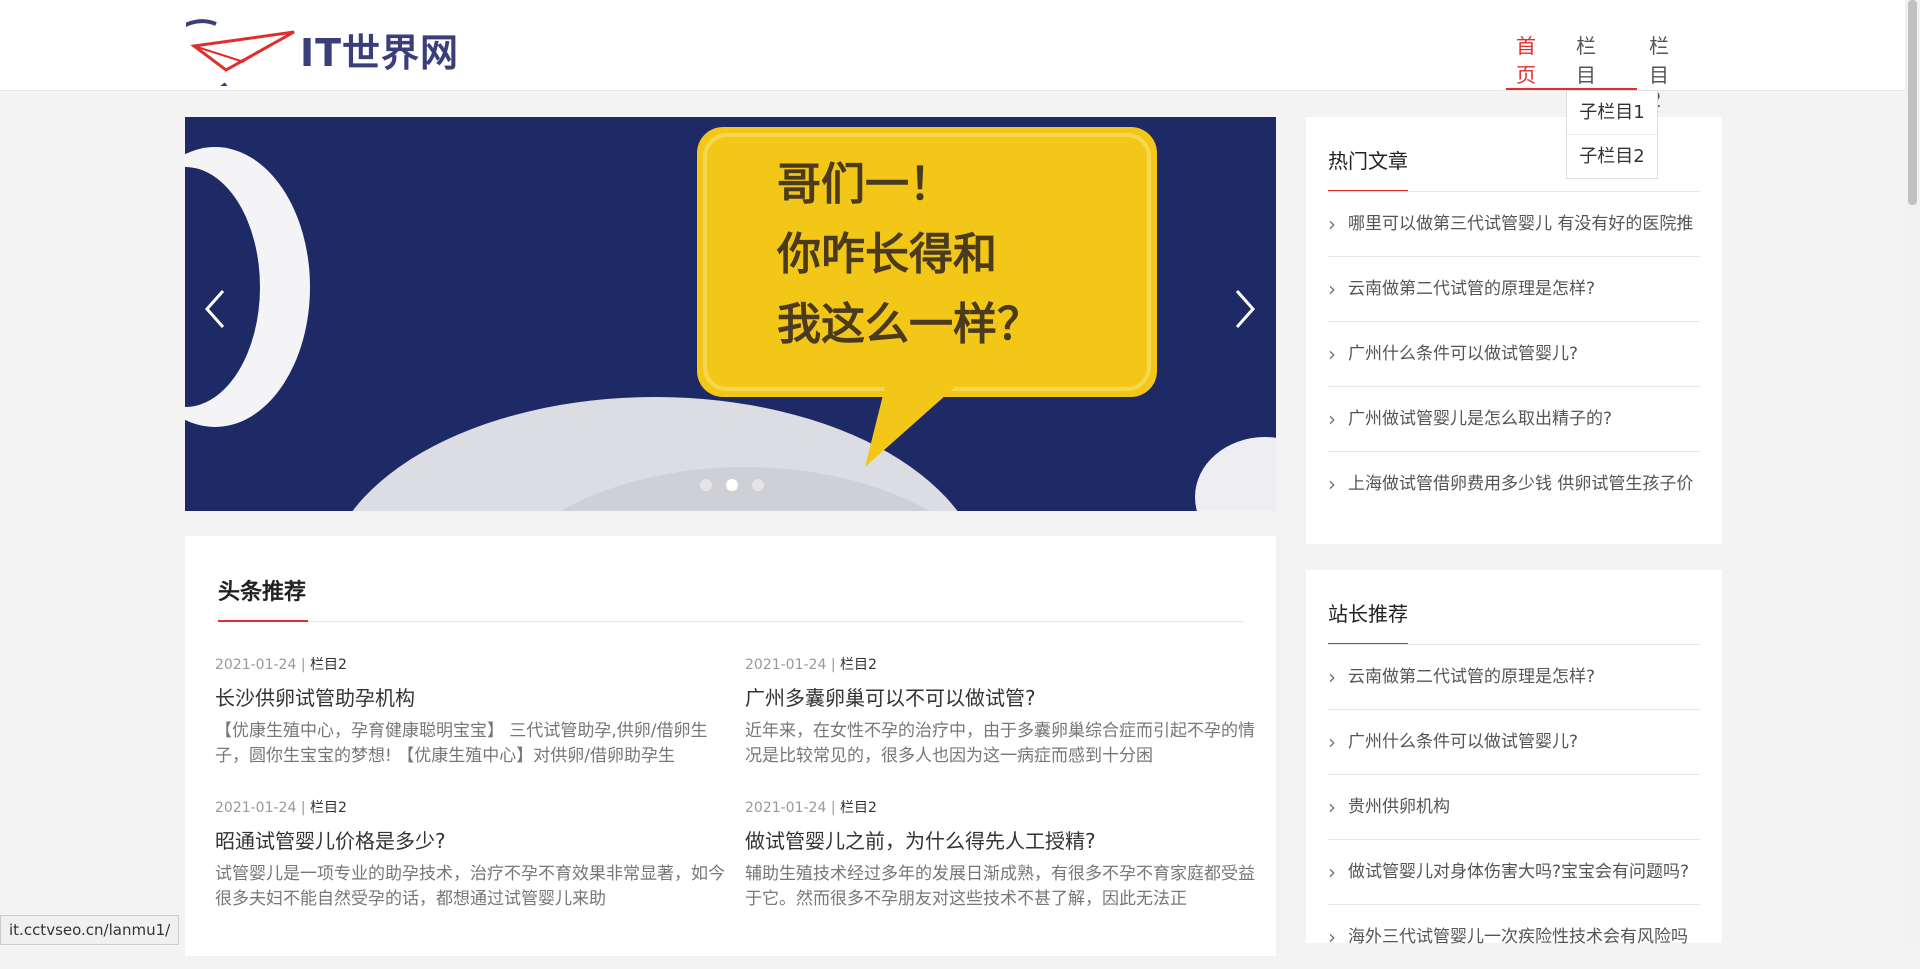 Image resolution: width=1920 pixels, height=969 pixels. I want to click on bubble-line-3: 我这么一样？, so click(909, 324).